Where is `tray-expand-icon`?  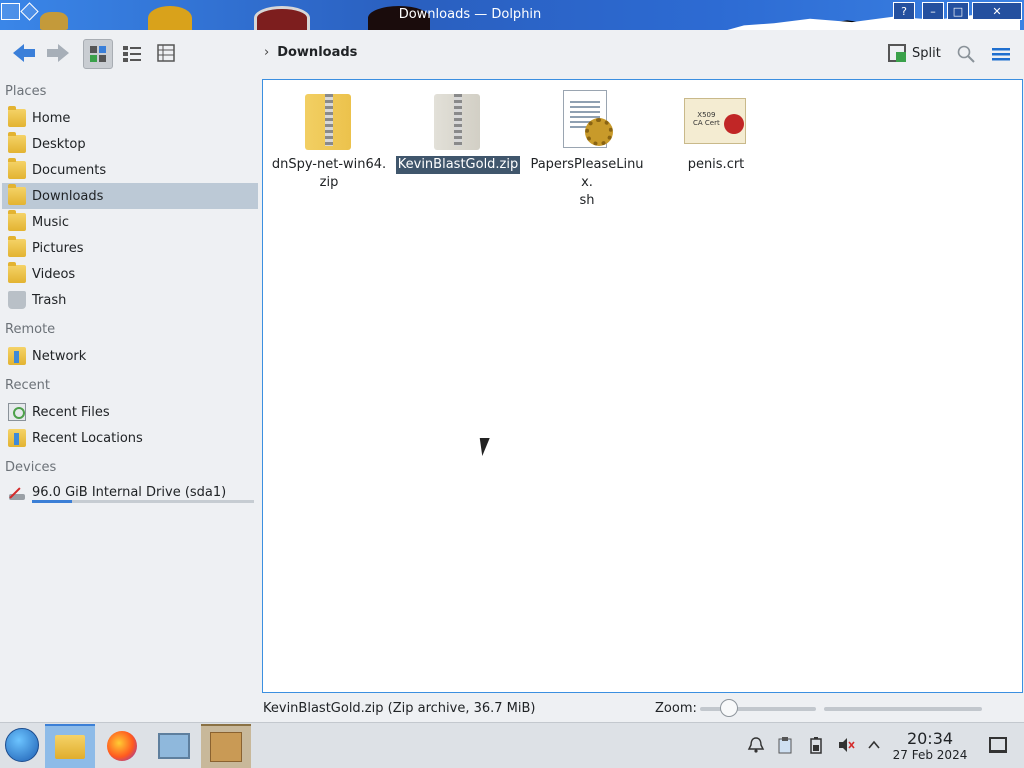 tray-expand-icon is located at coordinates (874, 745).